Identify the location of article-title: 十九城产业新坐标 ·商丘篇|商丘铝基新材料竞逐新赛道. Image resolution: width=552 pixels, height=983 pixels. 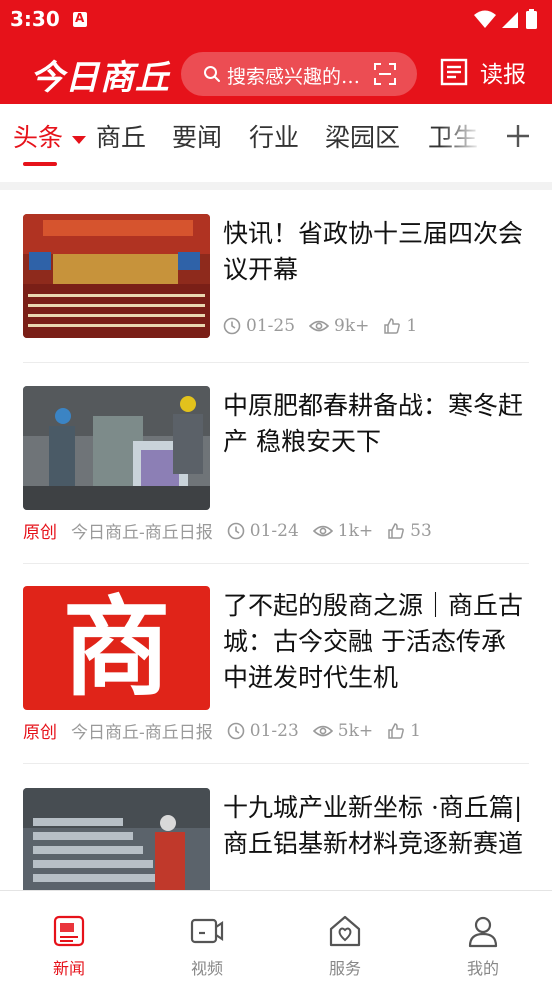
(376, 826).